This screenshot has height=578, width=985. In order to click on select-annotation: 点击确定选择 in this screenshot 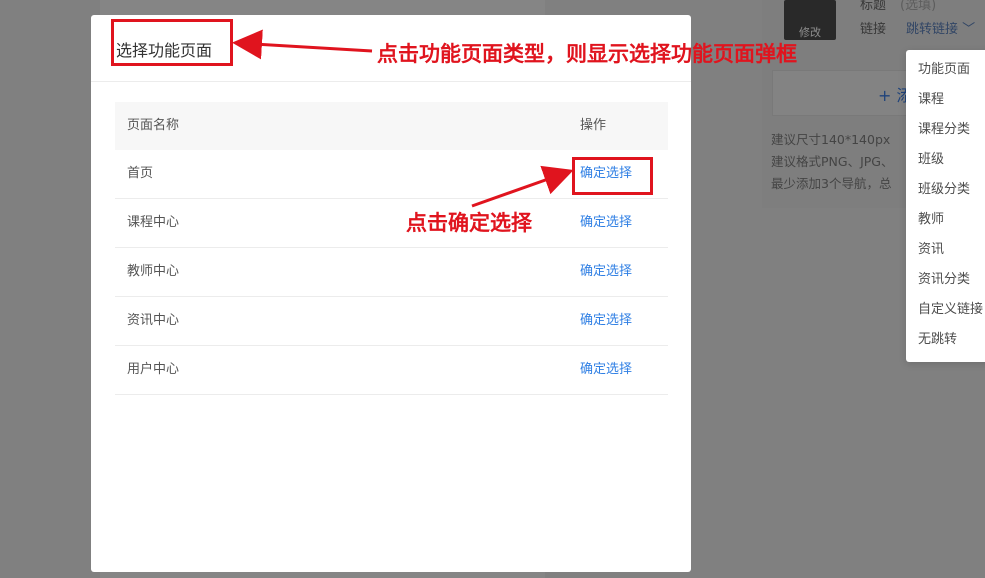, I will do `click(469, 222)`.